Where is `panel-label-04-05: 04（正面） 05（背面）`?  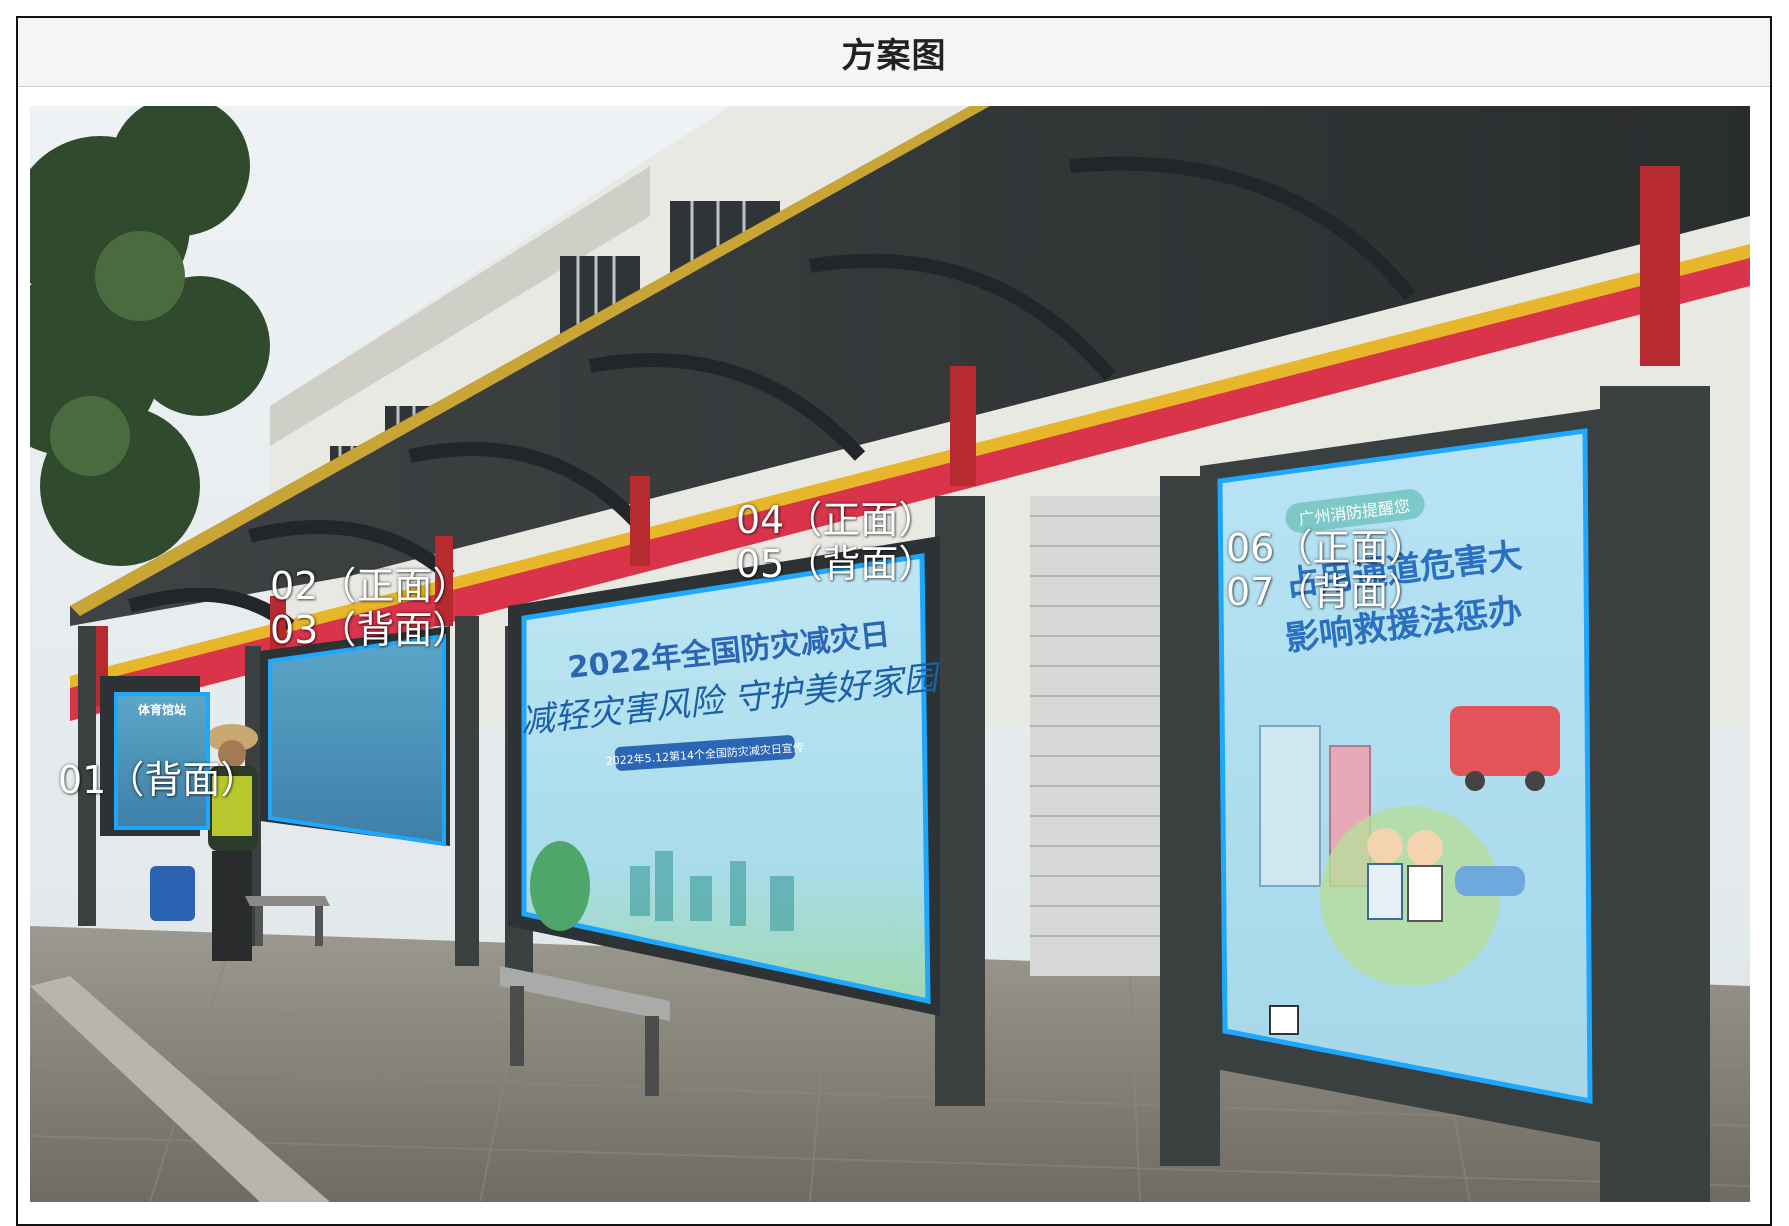 panel-label-04-05: 04（正面） 05（背面） is located at coordinates (836, 542).